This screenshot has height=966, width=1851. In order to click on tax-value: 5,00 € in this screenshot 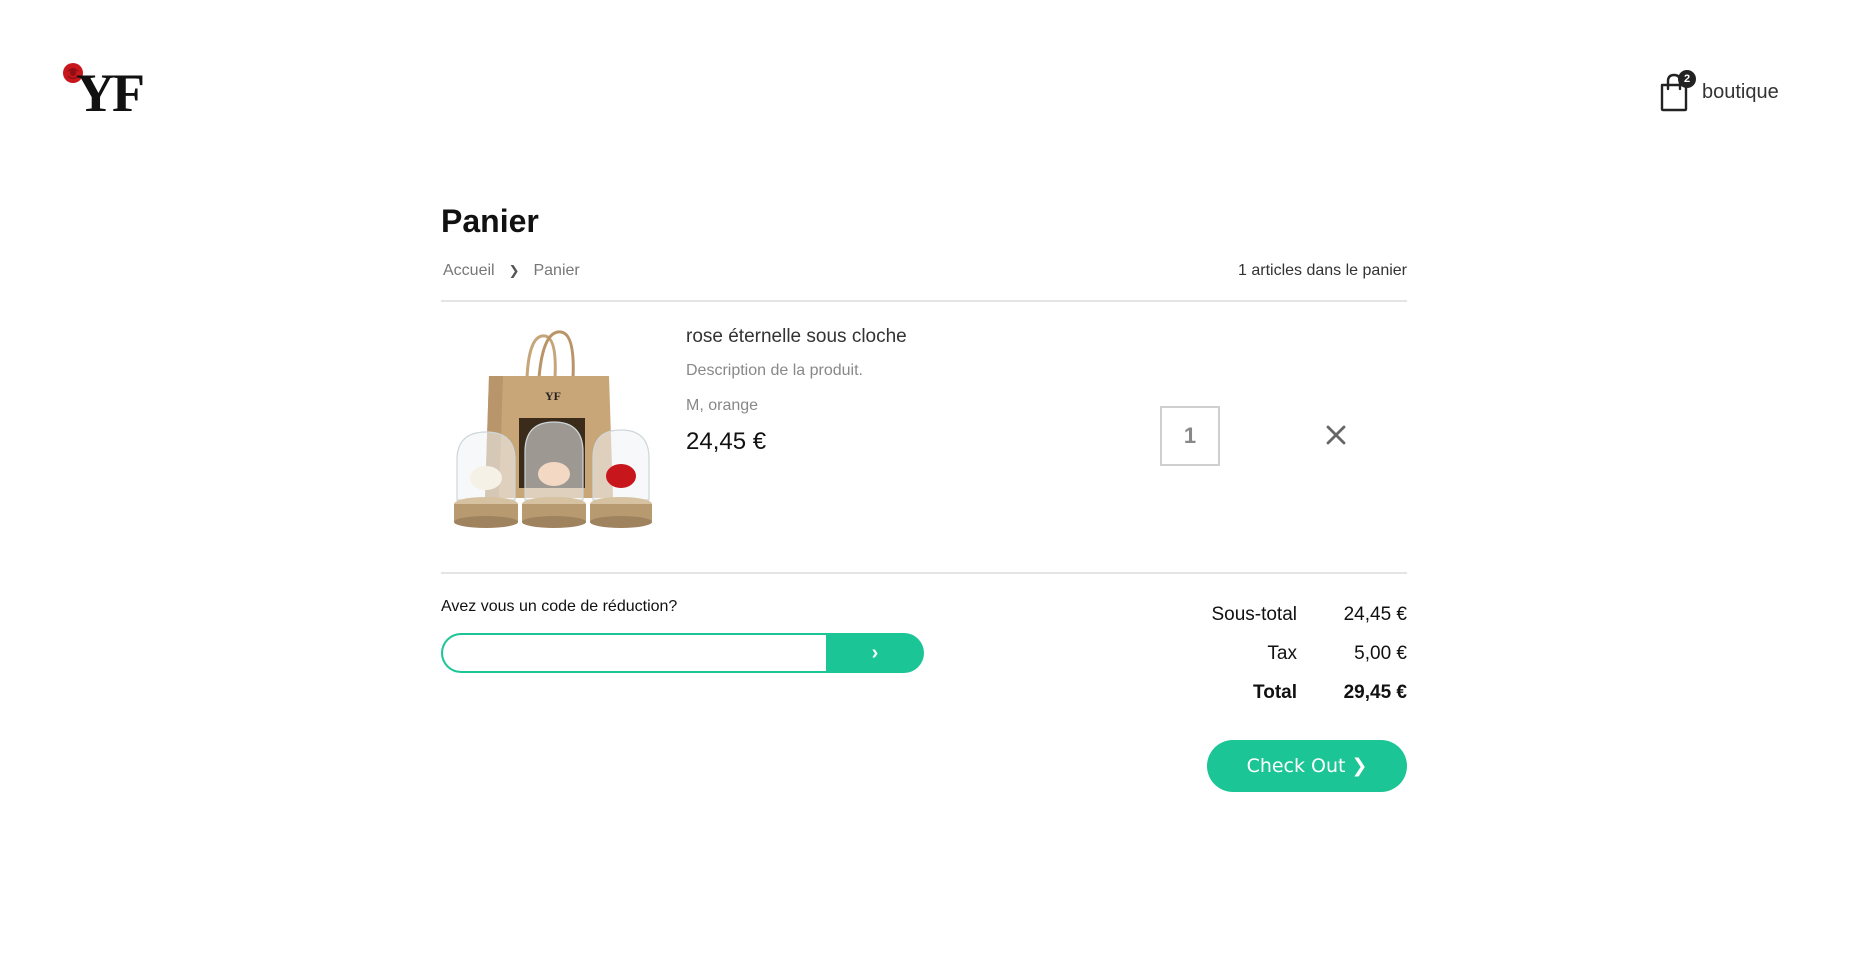, I will do `click(1380, 653)`.